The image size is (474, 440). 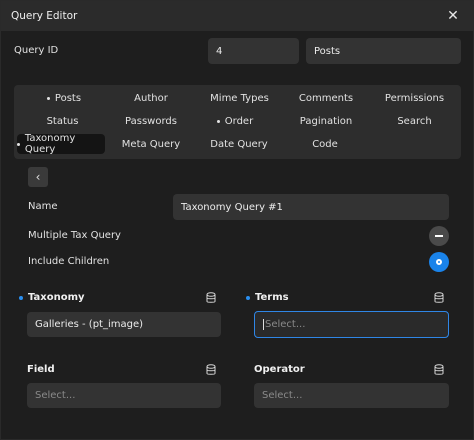 What do you see at coordinates (453, 16) in the screenshot?
I see `close-icon: ✕` at bounding box center [453, 16].